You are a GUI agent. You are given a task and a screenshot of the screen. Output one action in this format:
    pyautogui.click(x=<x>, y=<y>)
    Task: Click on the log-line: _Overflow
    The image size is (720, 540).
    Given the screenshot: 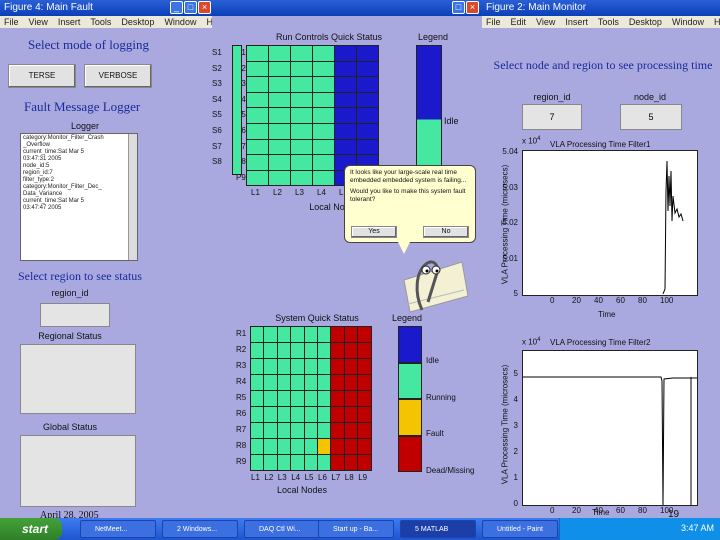 What is the action you would take?
    pyautogui.click(x=37, y=145)
    